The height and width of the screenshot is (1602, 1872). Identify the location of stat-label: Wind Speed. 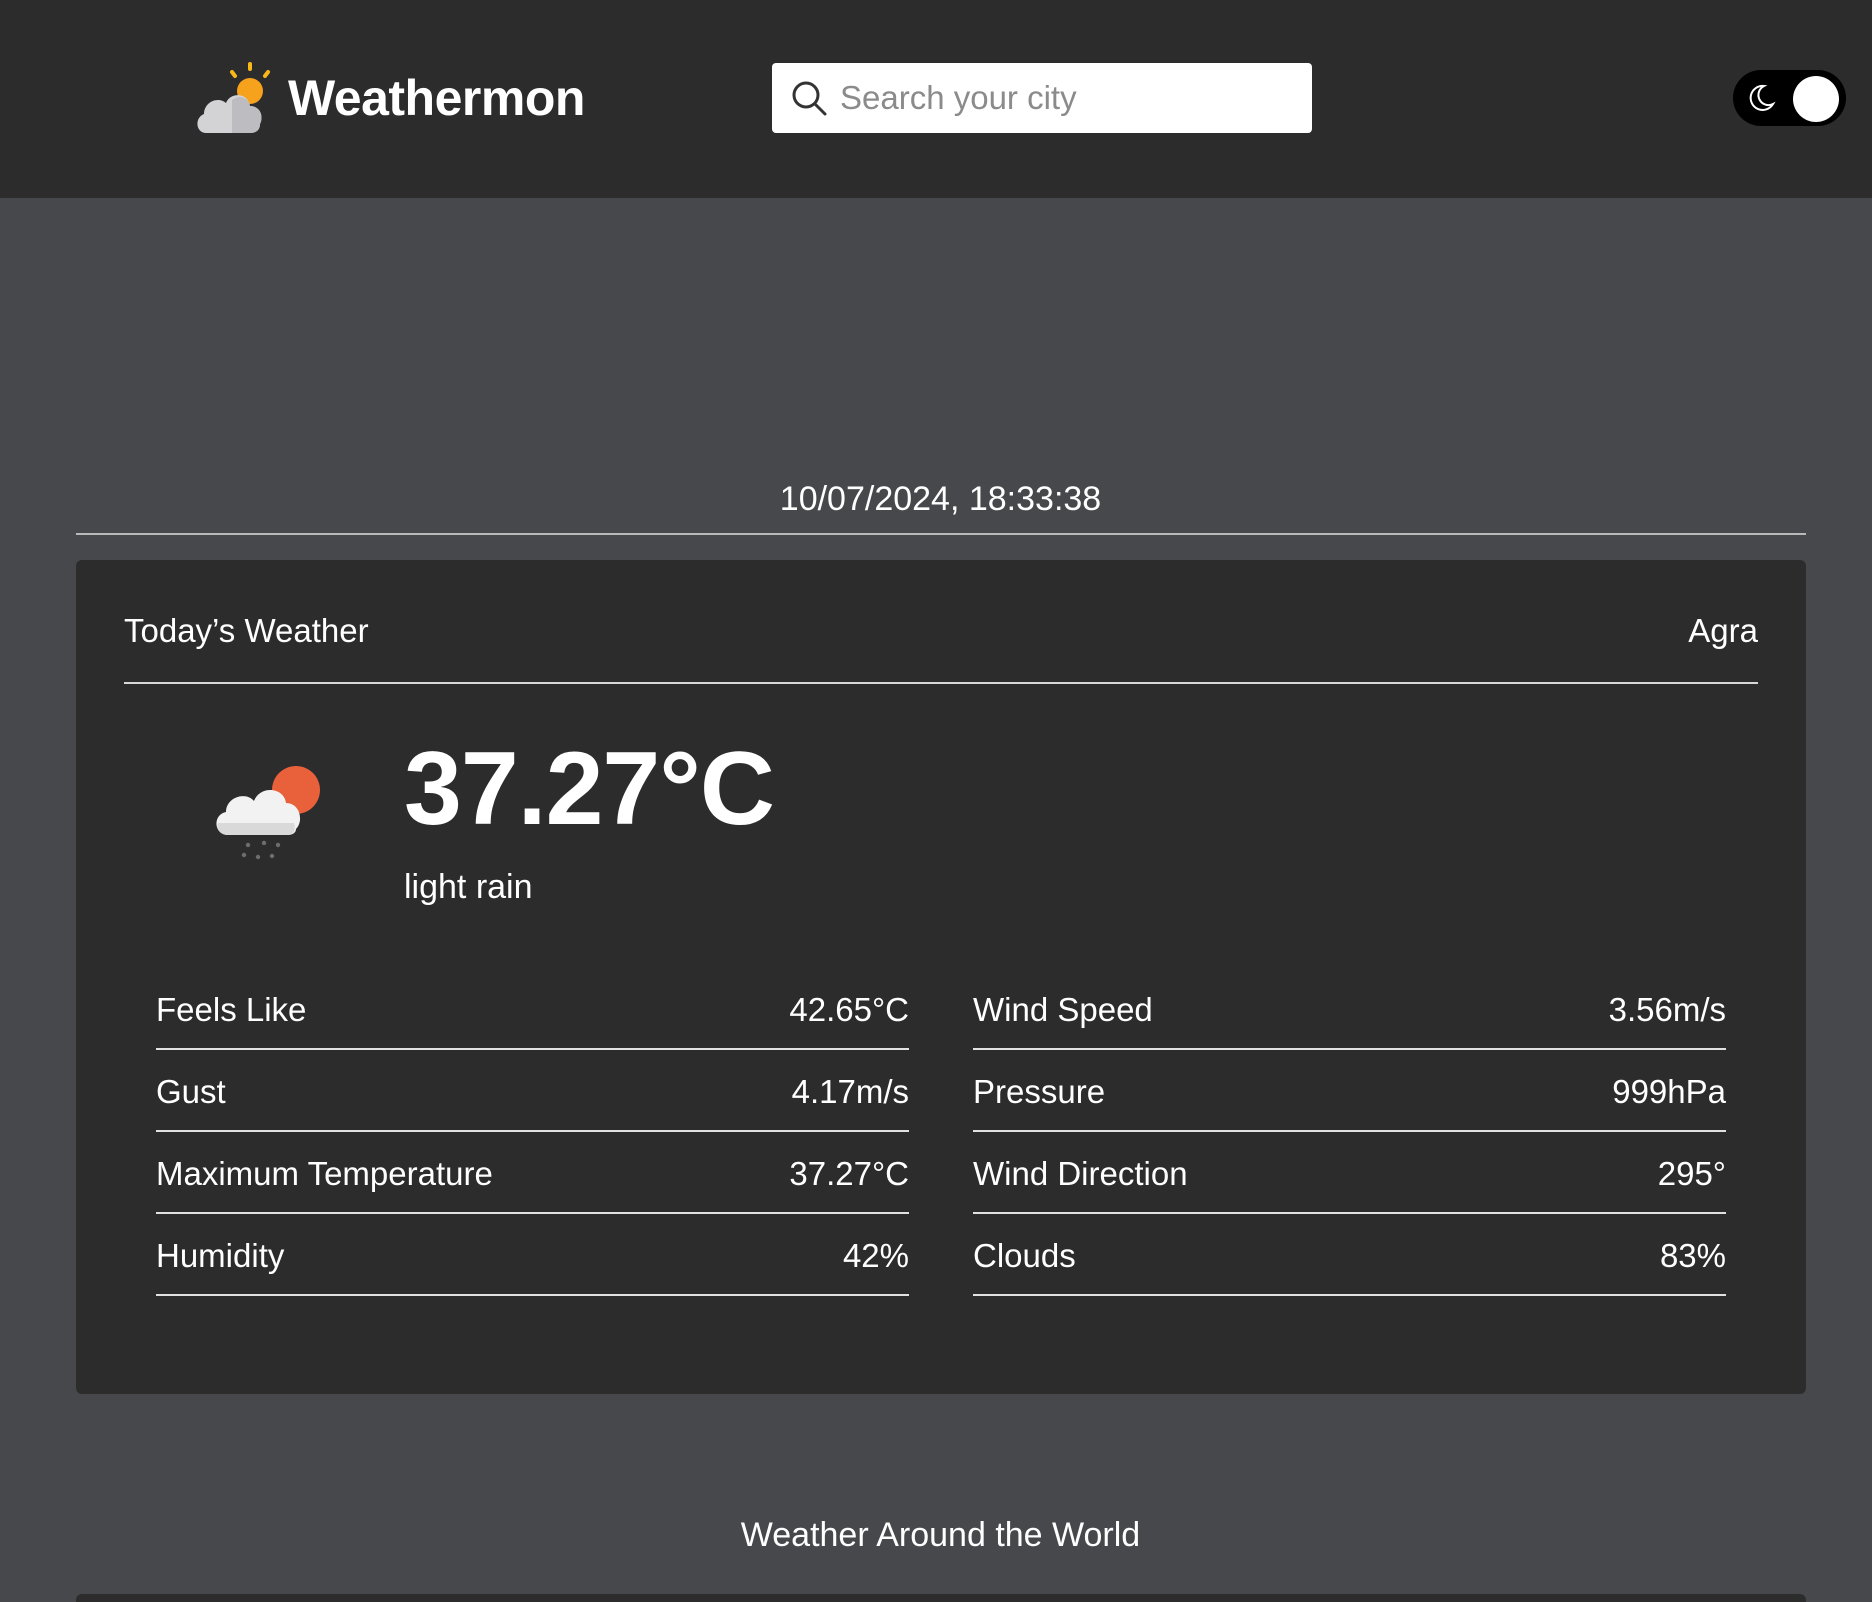
(1063, 1009).